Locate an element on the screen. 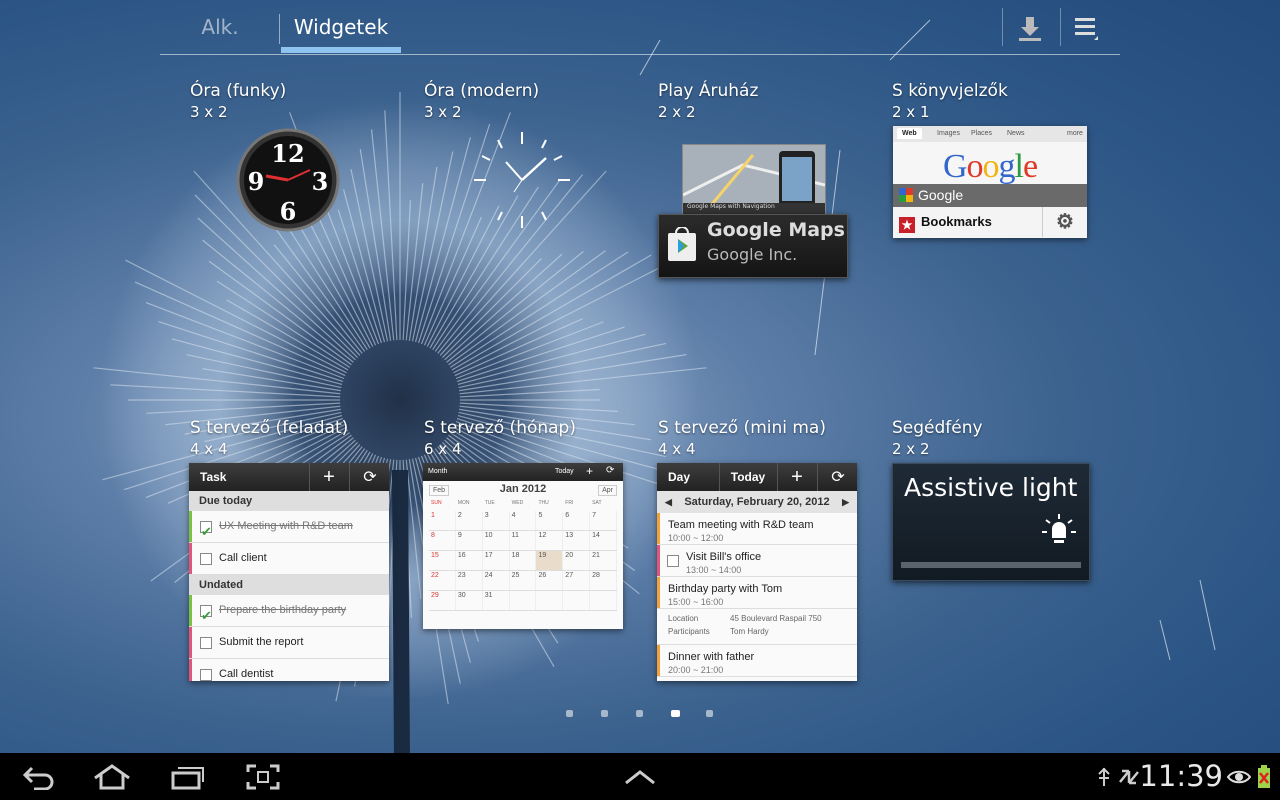 The height and width of the screenshot is (800, 1280). task-text: Call client is located at coordinates (243, 558).